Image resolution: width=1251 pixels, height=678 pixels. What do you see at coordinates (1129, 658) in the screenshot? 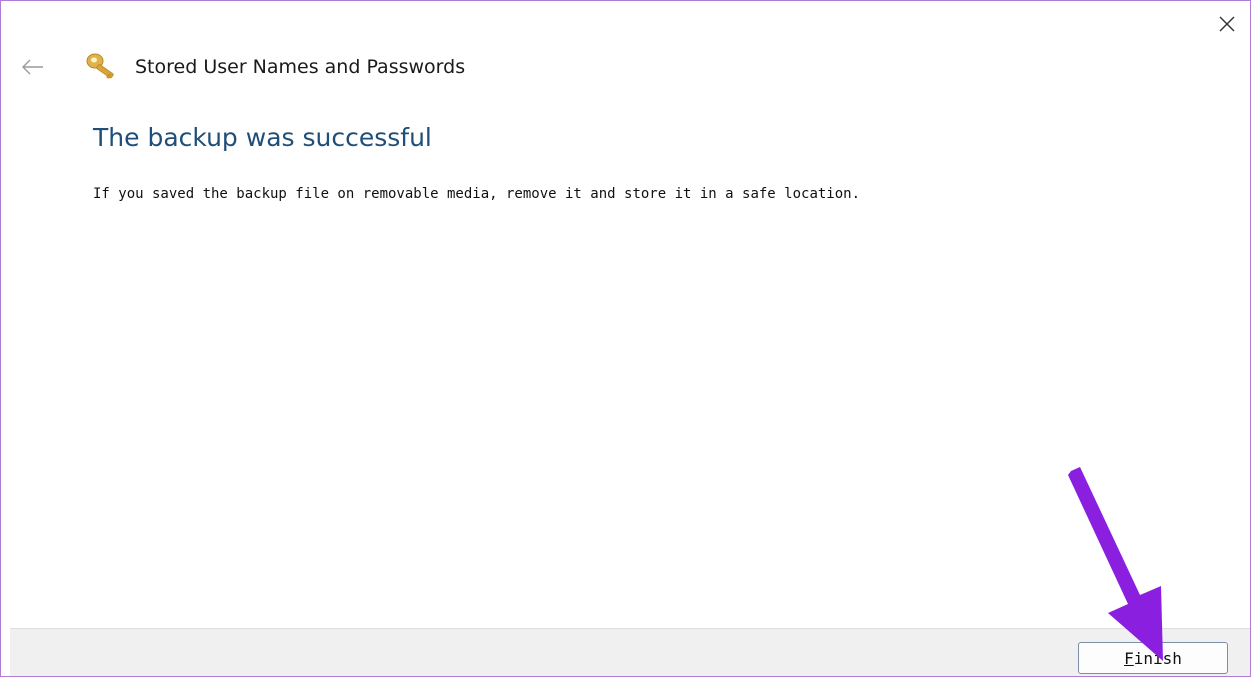
I see `finish-mnemonic: F` at bounding box center [1129, 658].